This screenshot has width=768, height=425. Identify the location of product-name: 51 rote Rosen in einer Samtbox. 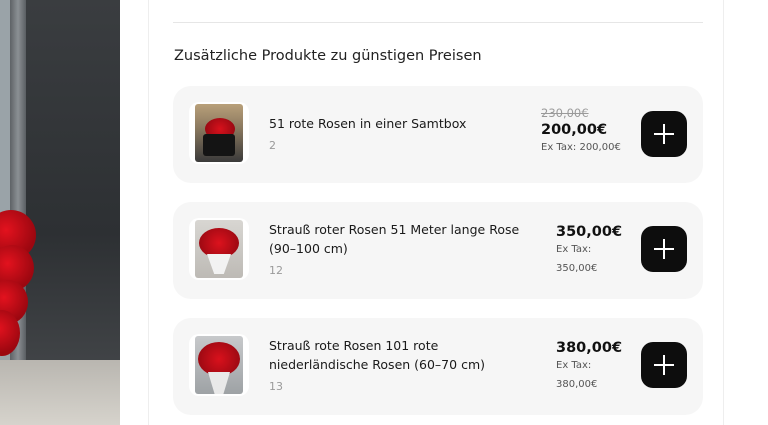
(404, 123).